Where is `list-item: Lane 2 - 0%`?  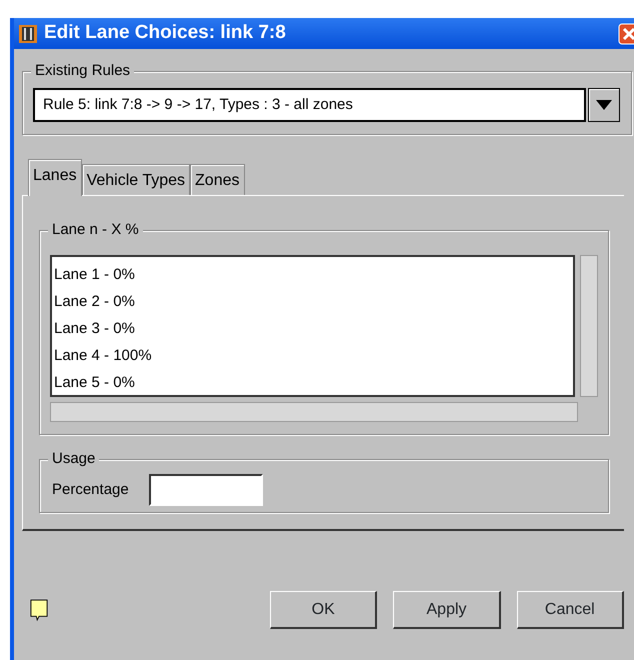
list-item: Lane 2 - 0% is located at coordinates (313, 301).